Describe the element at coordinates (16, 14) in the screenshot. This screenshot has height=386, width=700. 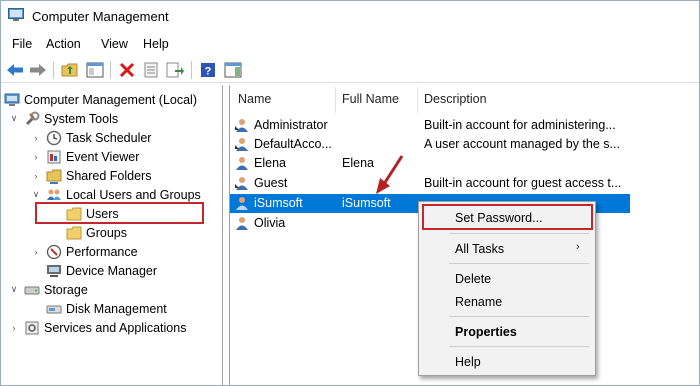
I see `computer-management-icon` at that location.